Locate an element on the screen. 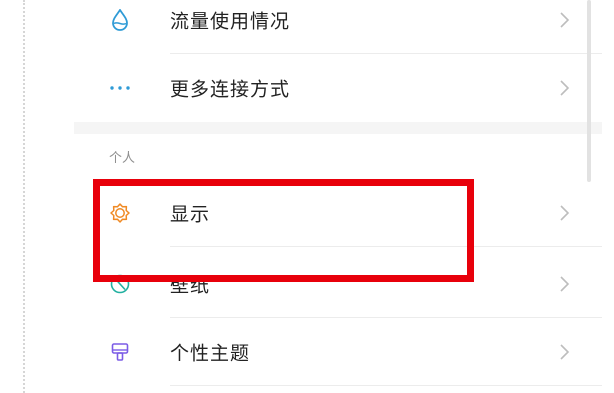  water-drop-icon is located at coordinates (120, 20).